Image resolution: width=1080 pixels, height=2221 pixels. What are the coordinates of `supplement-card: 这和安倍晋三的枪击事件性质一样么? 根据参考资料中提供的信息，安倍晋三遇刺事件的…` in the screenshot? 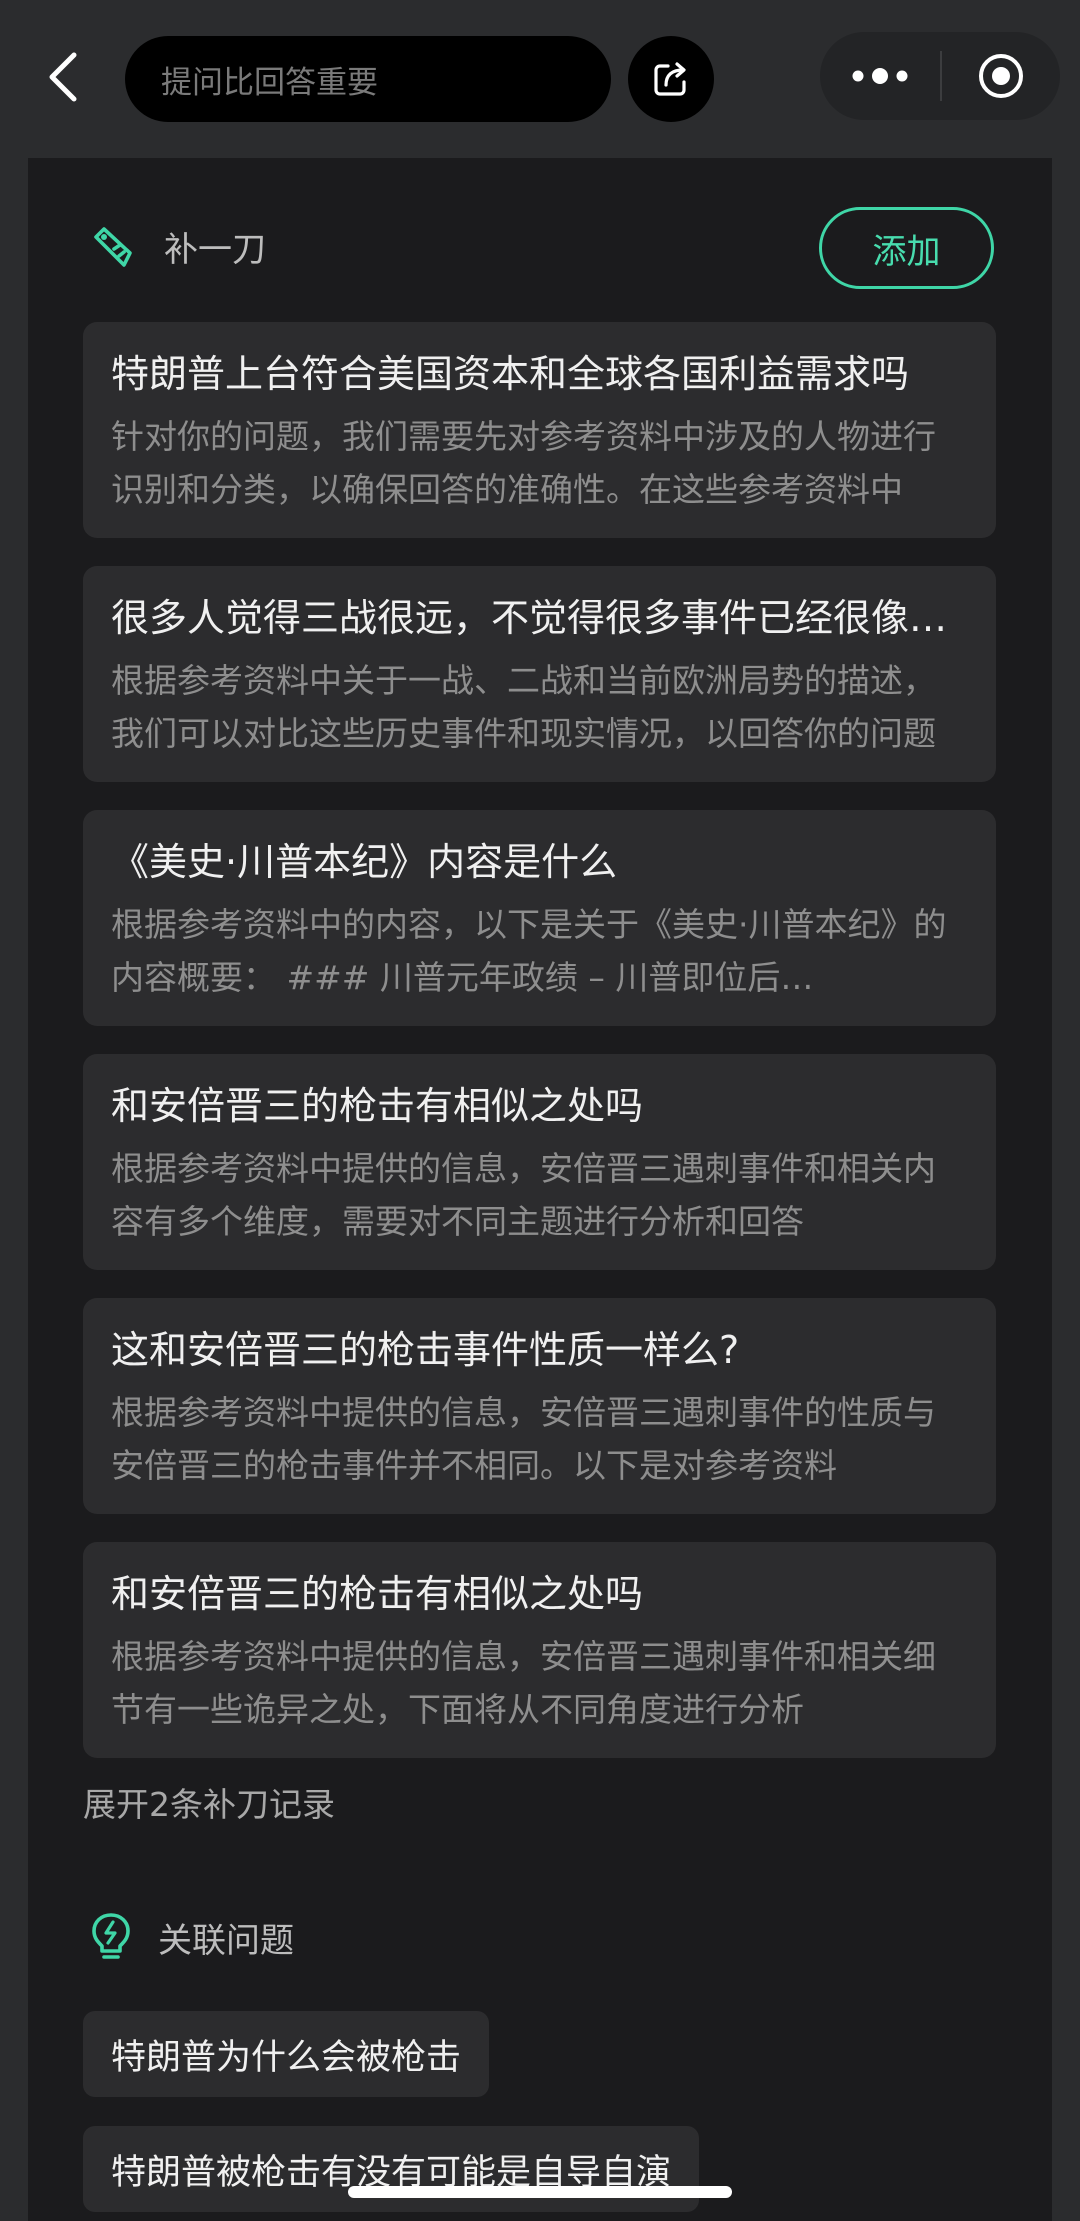 It's located at (539, 1406).